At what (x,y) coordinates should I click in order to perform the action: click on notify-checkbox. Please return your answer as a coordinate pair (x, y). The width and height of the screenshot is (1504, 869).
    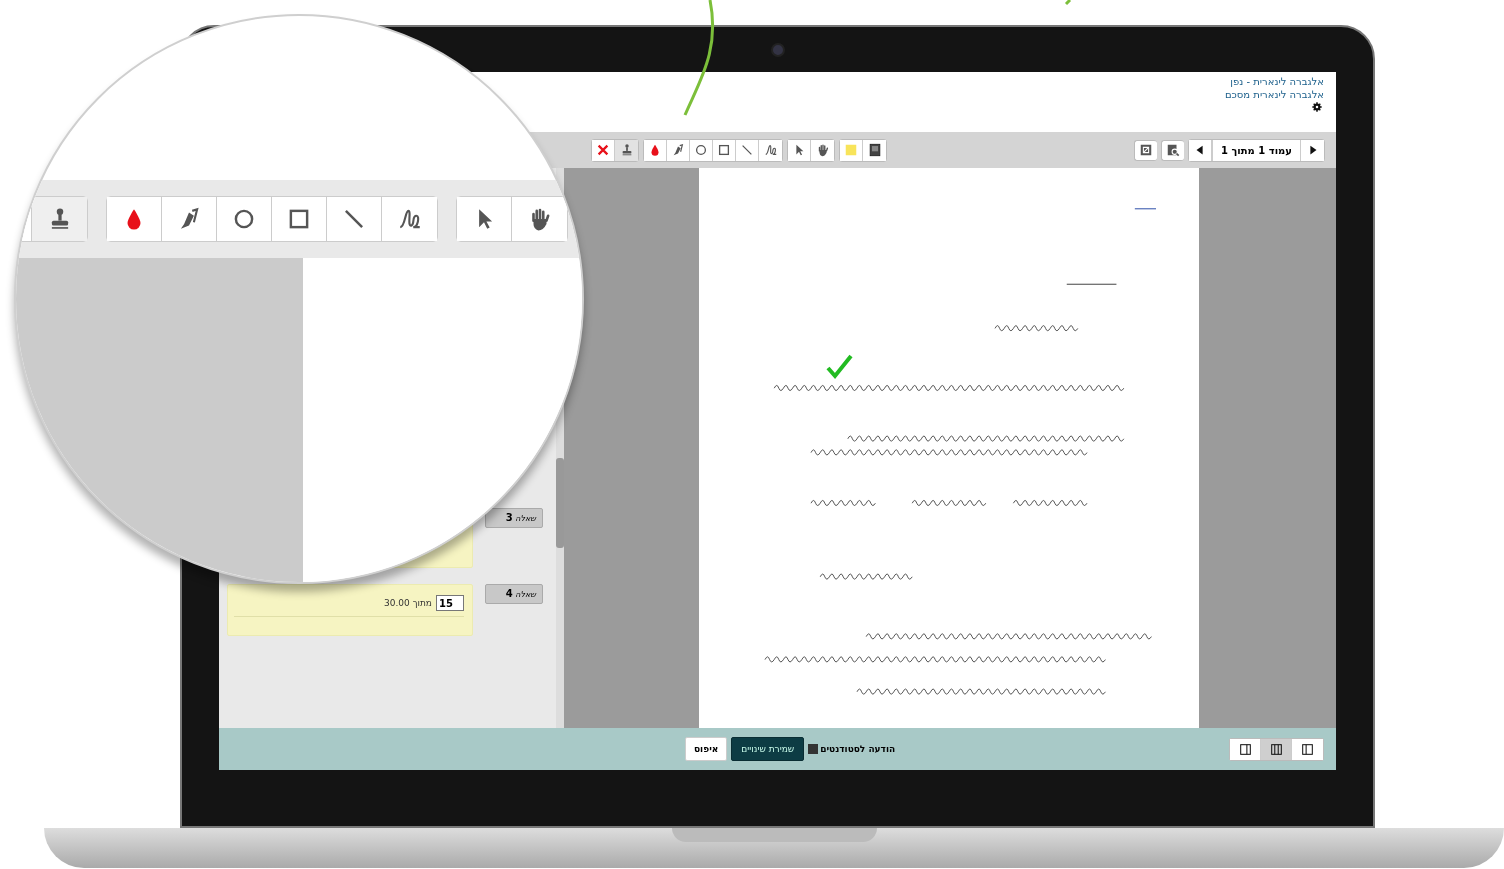
    Looking at the image, I should click on (813, 749).